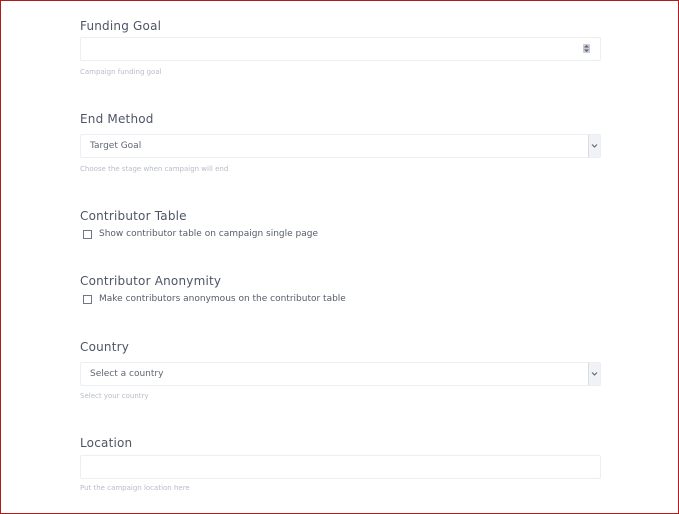 This screenshot has width=679, height=514. I want to click on country-label: Country, so click(105, 347).